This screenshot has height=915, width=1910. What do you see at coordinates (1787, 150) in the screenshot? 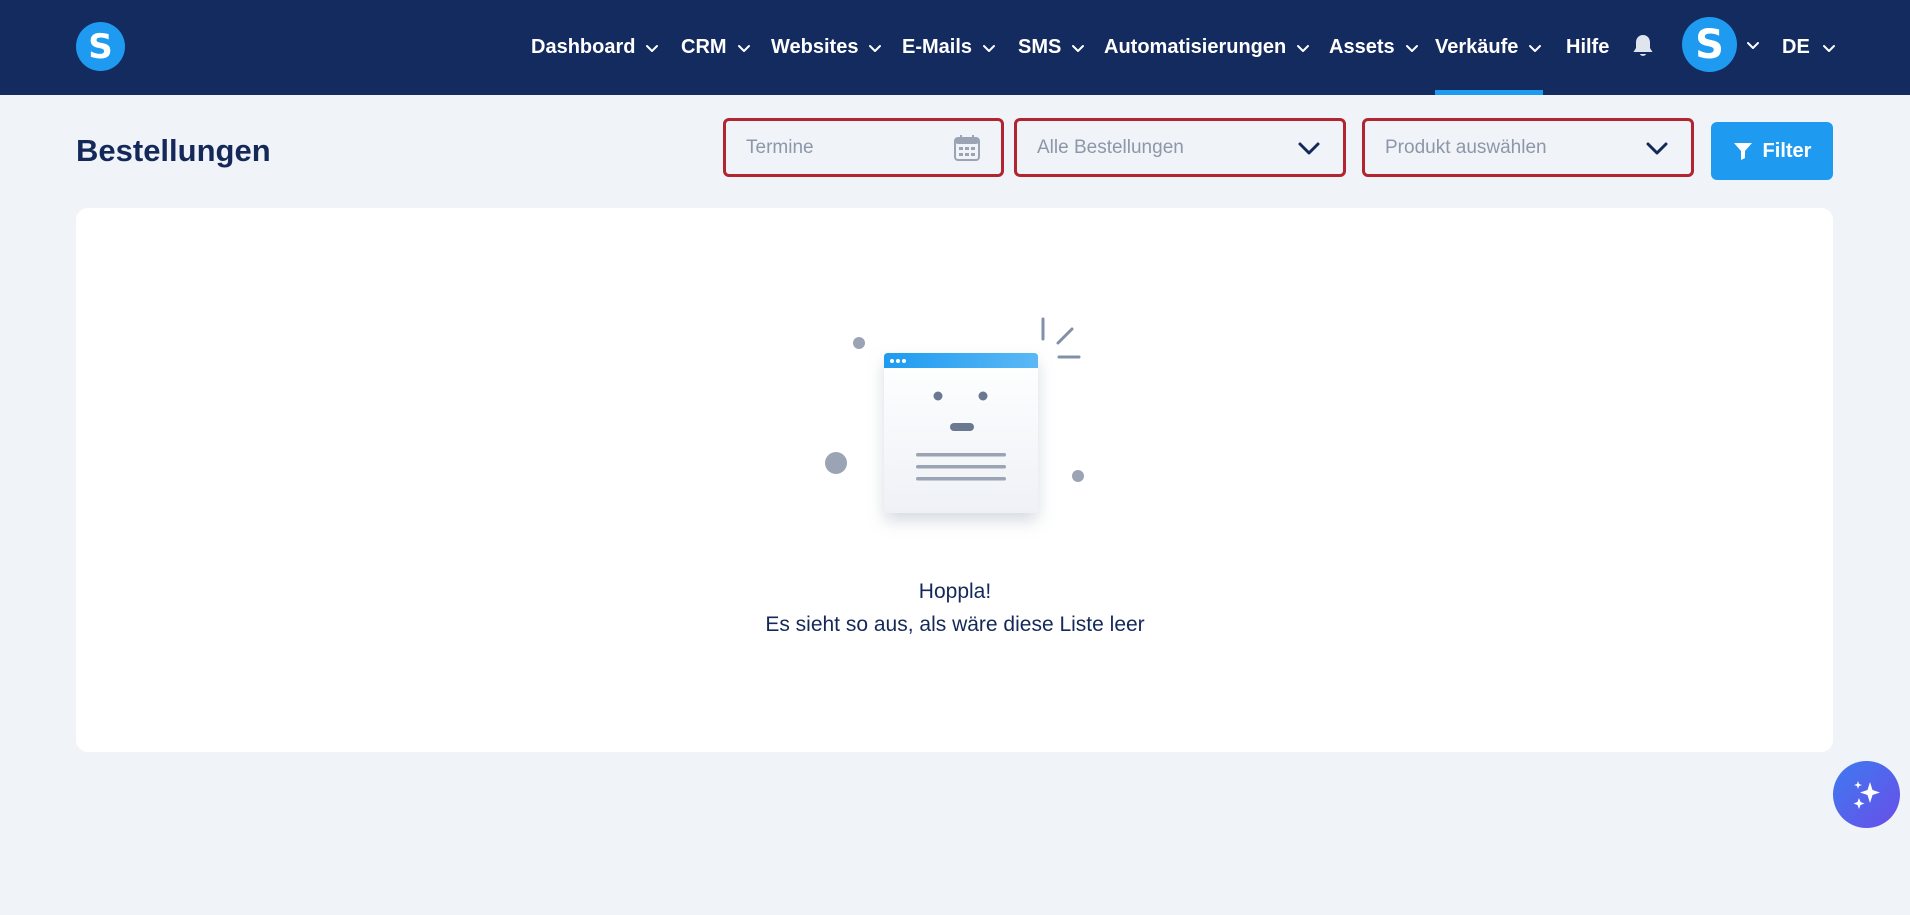
I see `filter-button-label: Filter` at bounding box center [1787, 150].